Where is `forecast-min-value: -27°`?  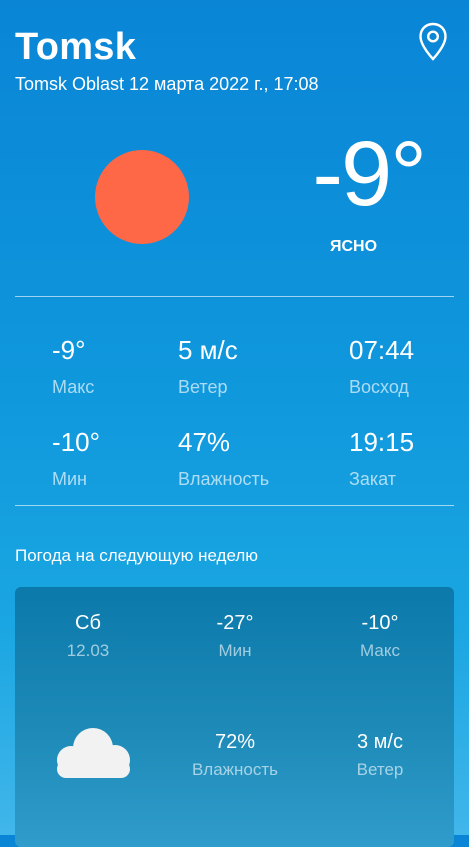 forecast-min-value: -27° is located at coordinates (235, 623).